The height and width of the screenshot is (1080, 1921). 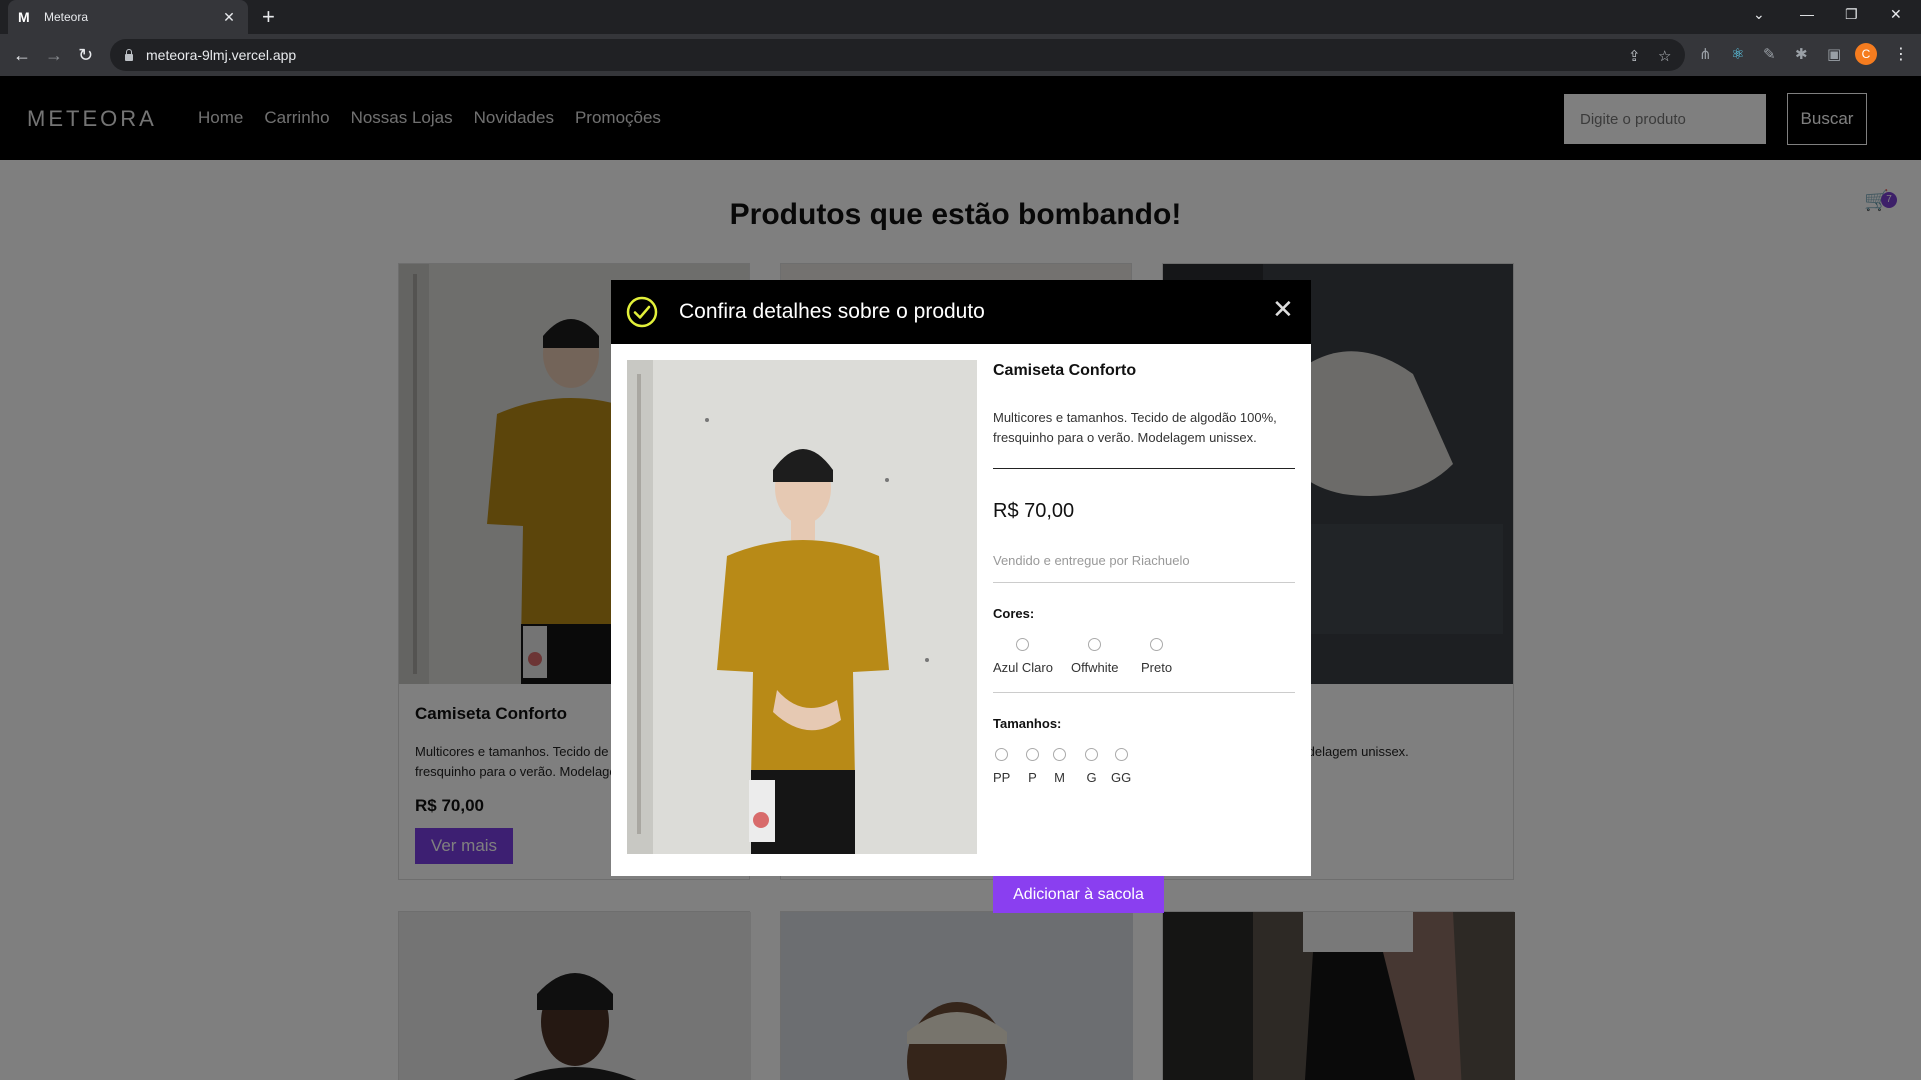 I want to click on color-option-label: Preto, so click(x=1157, y=667).